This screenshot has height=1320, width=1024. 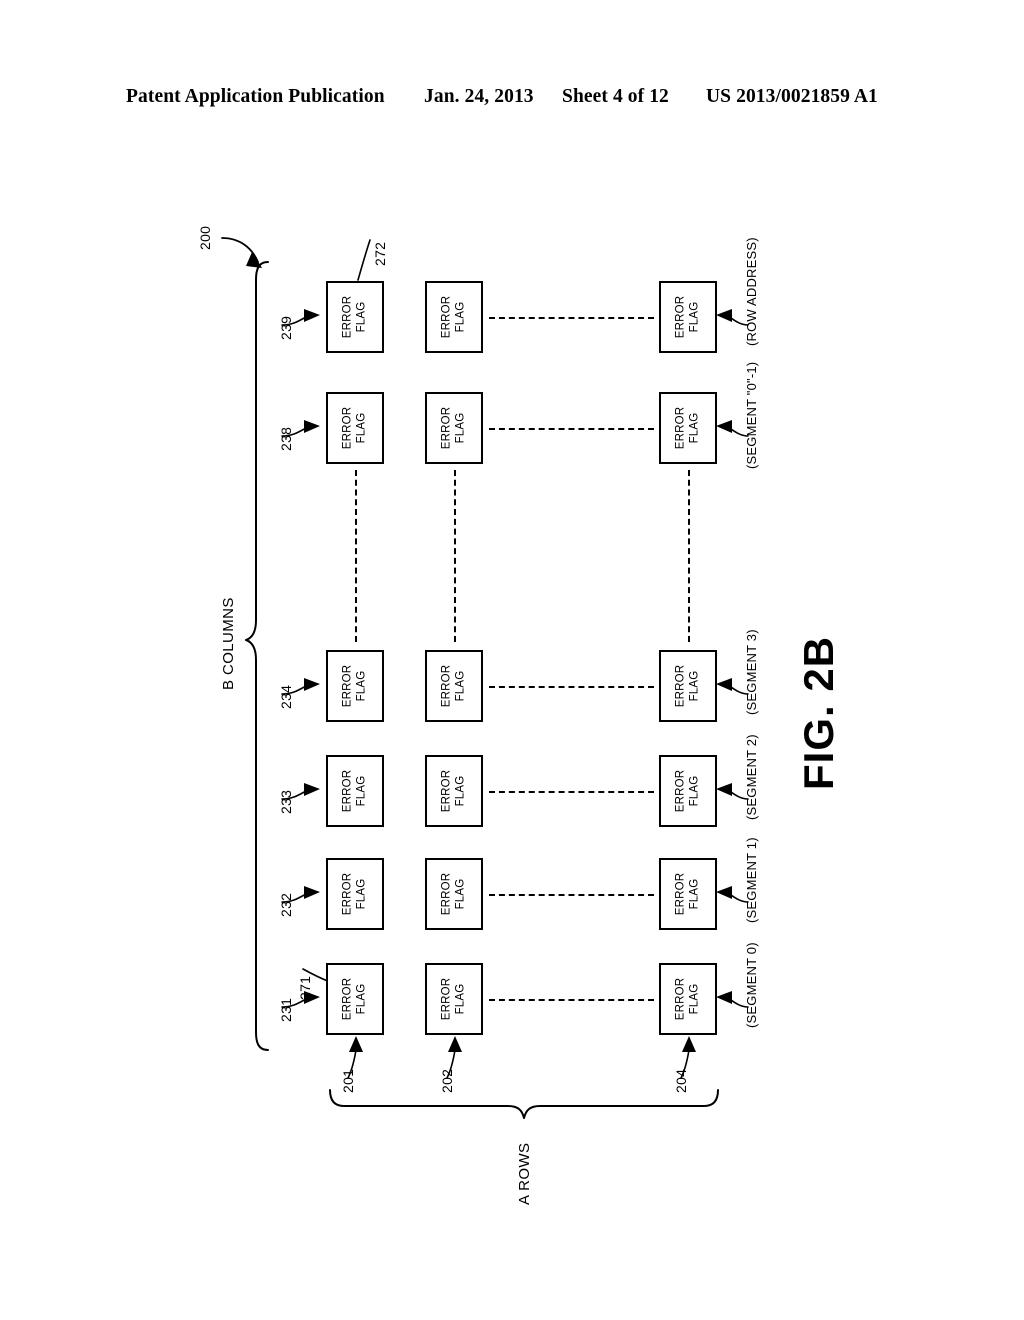 What do you see at coordinates (205, 237) in the screenshot?
I see `system-reference-200: 200` at bounding box center [205, 237].